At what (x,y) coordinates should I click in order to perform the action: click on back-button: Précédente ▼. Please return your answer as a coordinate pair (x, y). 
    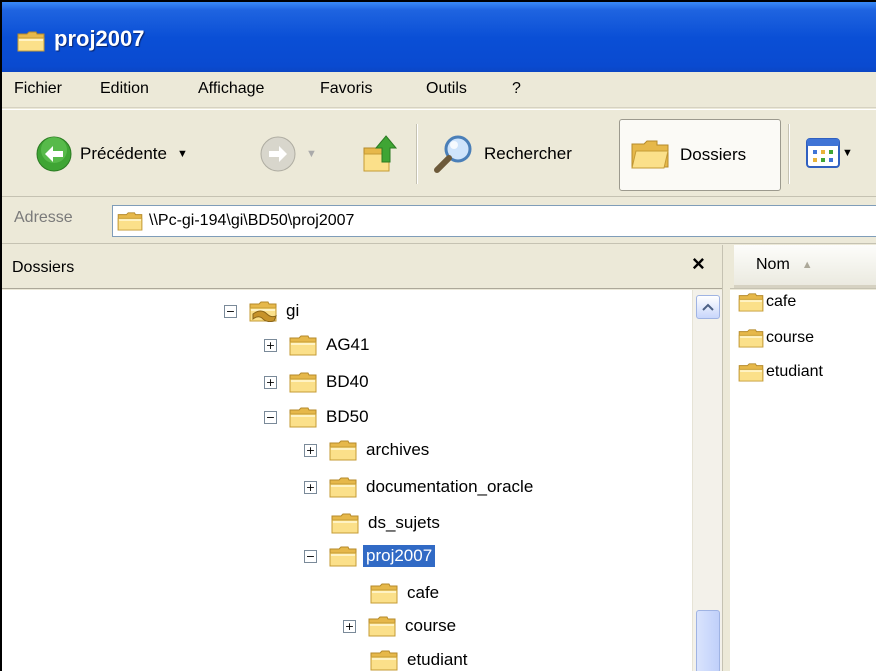
    Looking at the image, I should click on (112, 154).